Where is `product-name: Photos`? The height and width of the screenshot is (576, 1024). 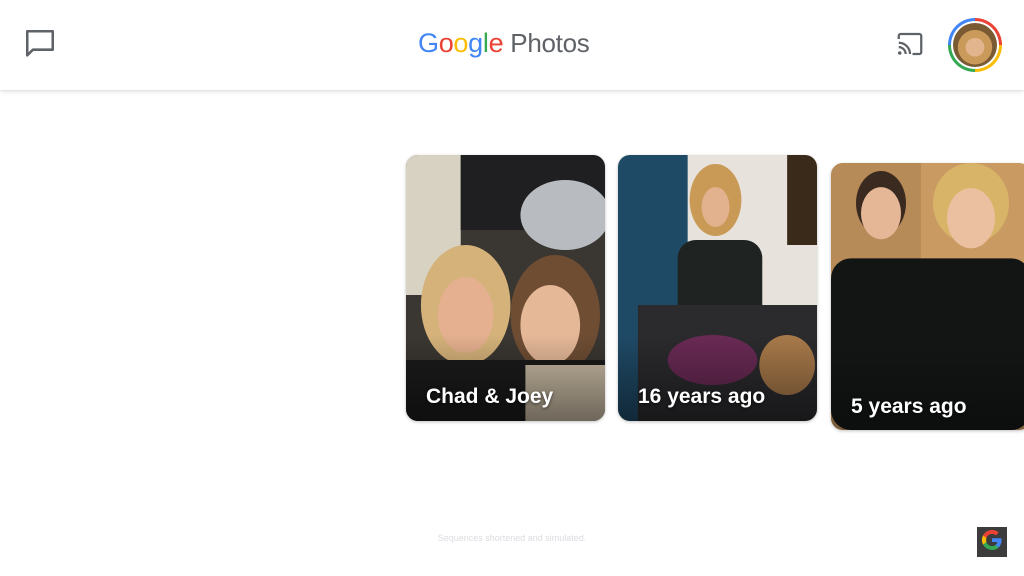
product-name: Photos is located at coordinates (550, 43).